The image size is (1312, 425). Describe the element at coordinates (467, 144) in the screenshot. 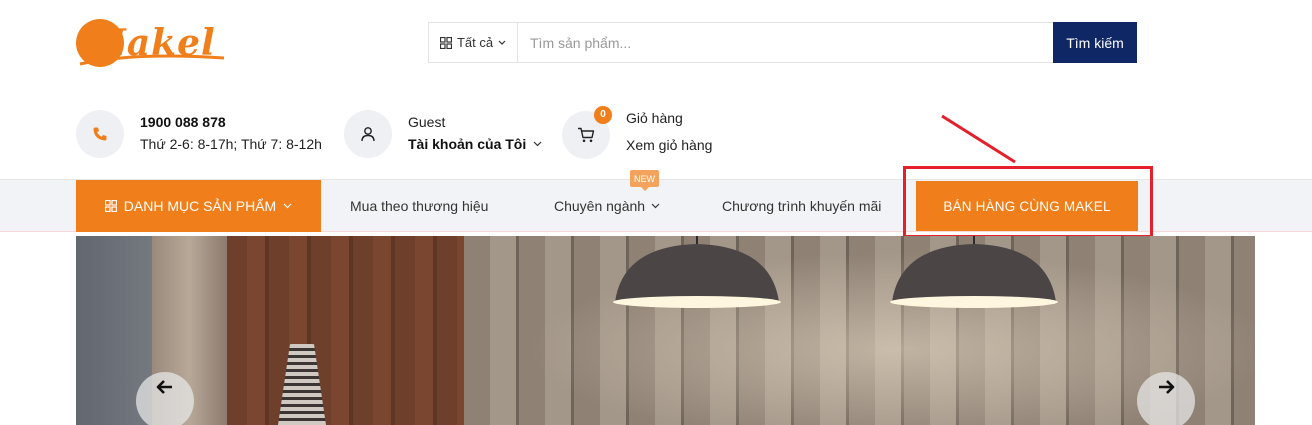

I see `account-label: Tài khoản của Tôi` at that location.